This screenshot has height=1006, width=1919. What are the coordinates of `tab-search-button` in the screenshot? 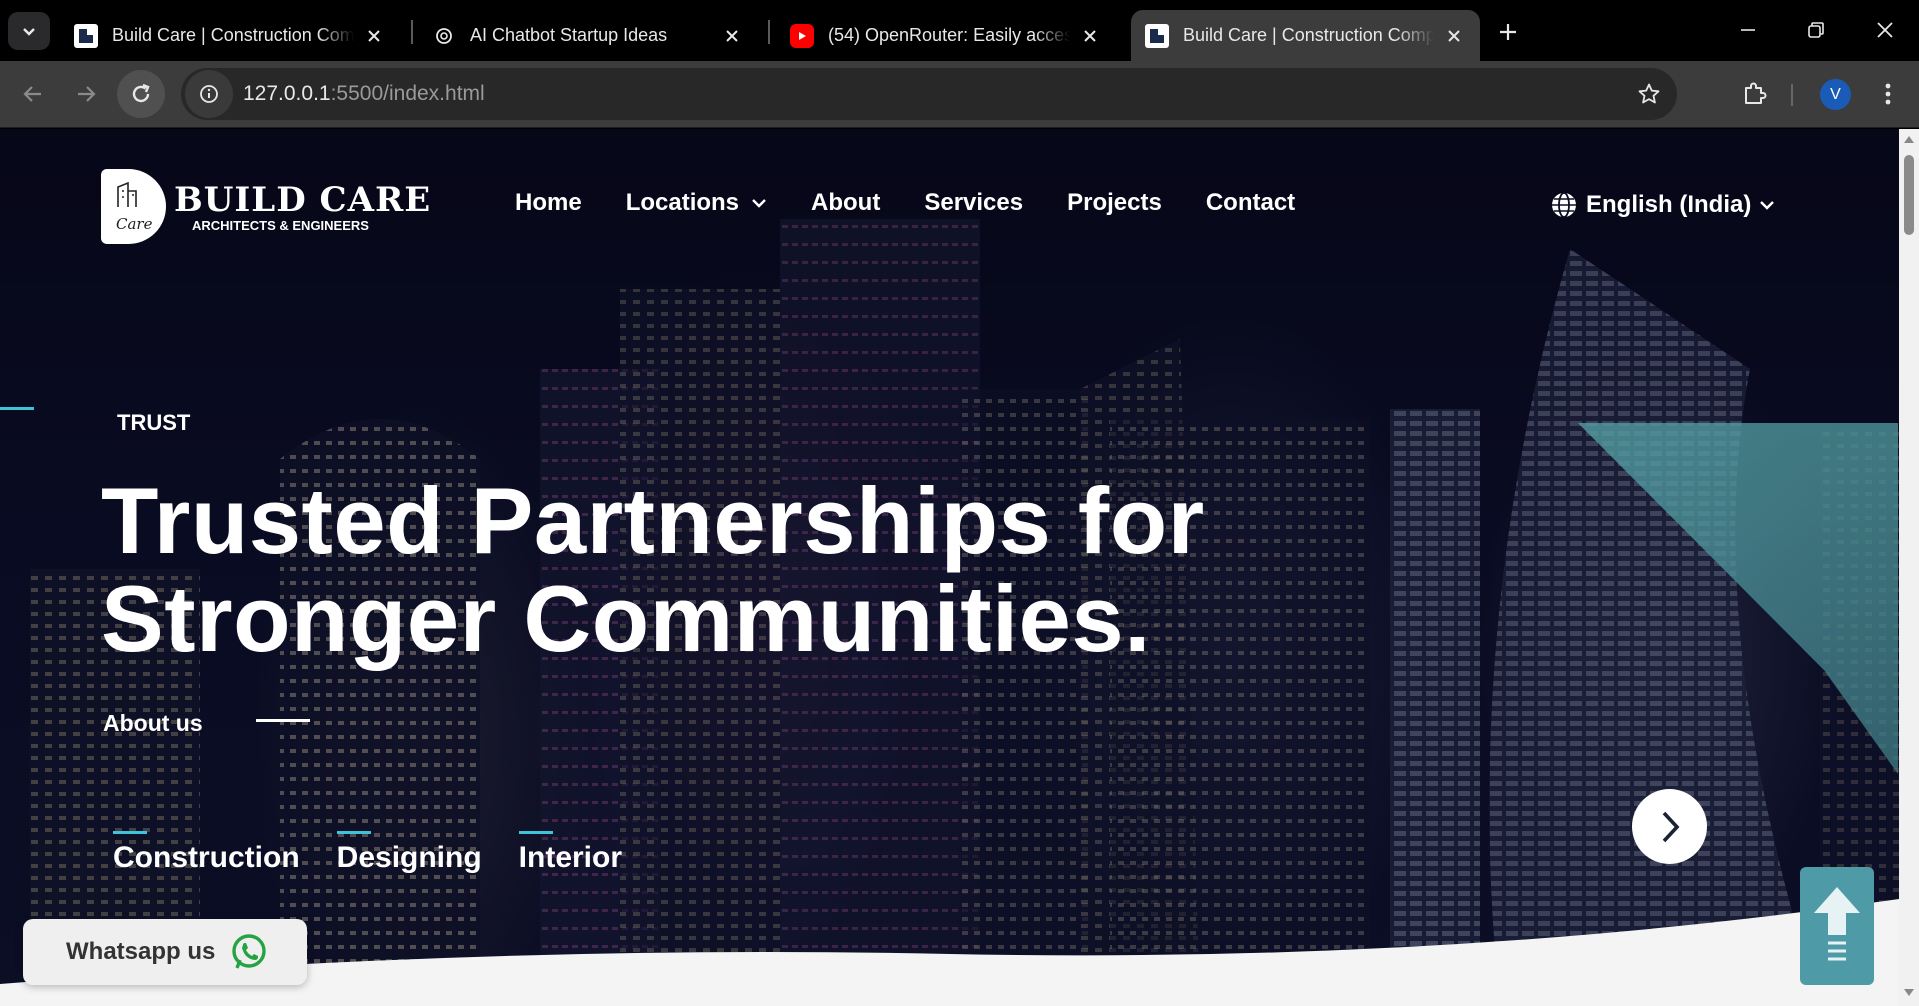 It's located at (29, 31).